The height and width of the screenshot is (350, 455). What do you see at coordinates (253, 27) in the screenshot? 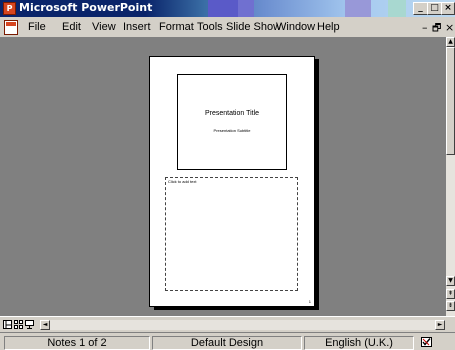
I see `menu-slide-show: Slide Show` at bounding box center [253, 27].